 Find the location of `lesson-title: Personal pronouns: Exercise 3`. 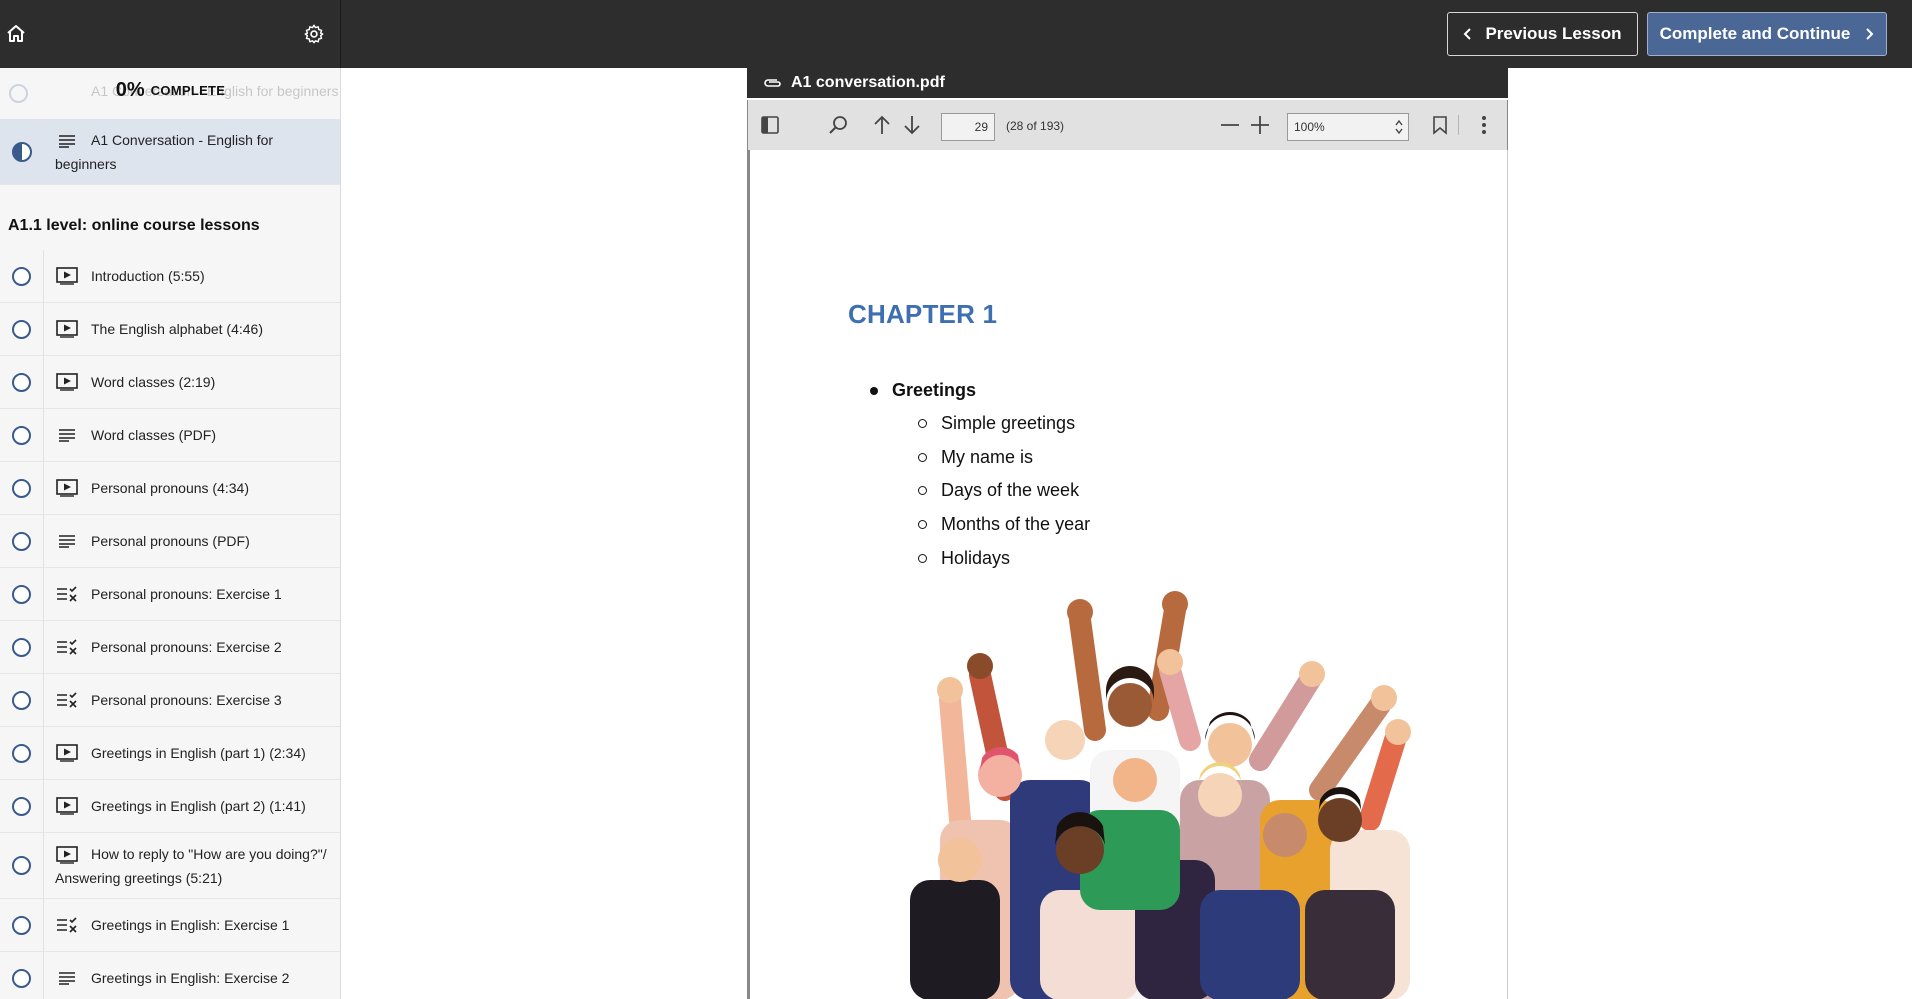

lesson-title: Personal pronouns: Exercise 3 is located at coordinates (186, 700).